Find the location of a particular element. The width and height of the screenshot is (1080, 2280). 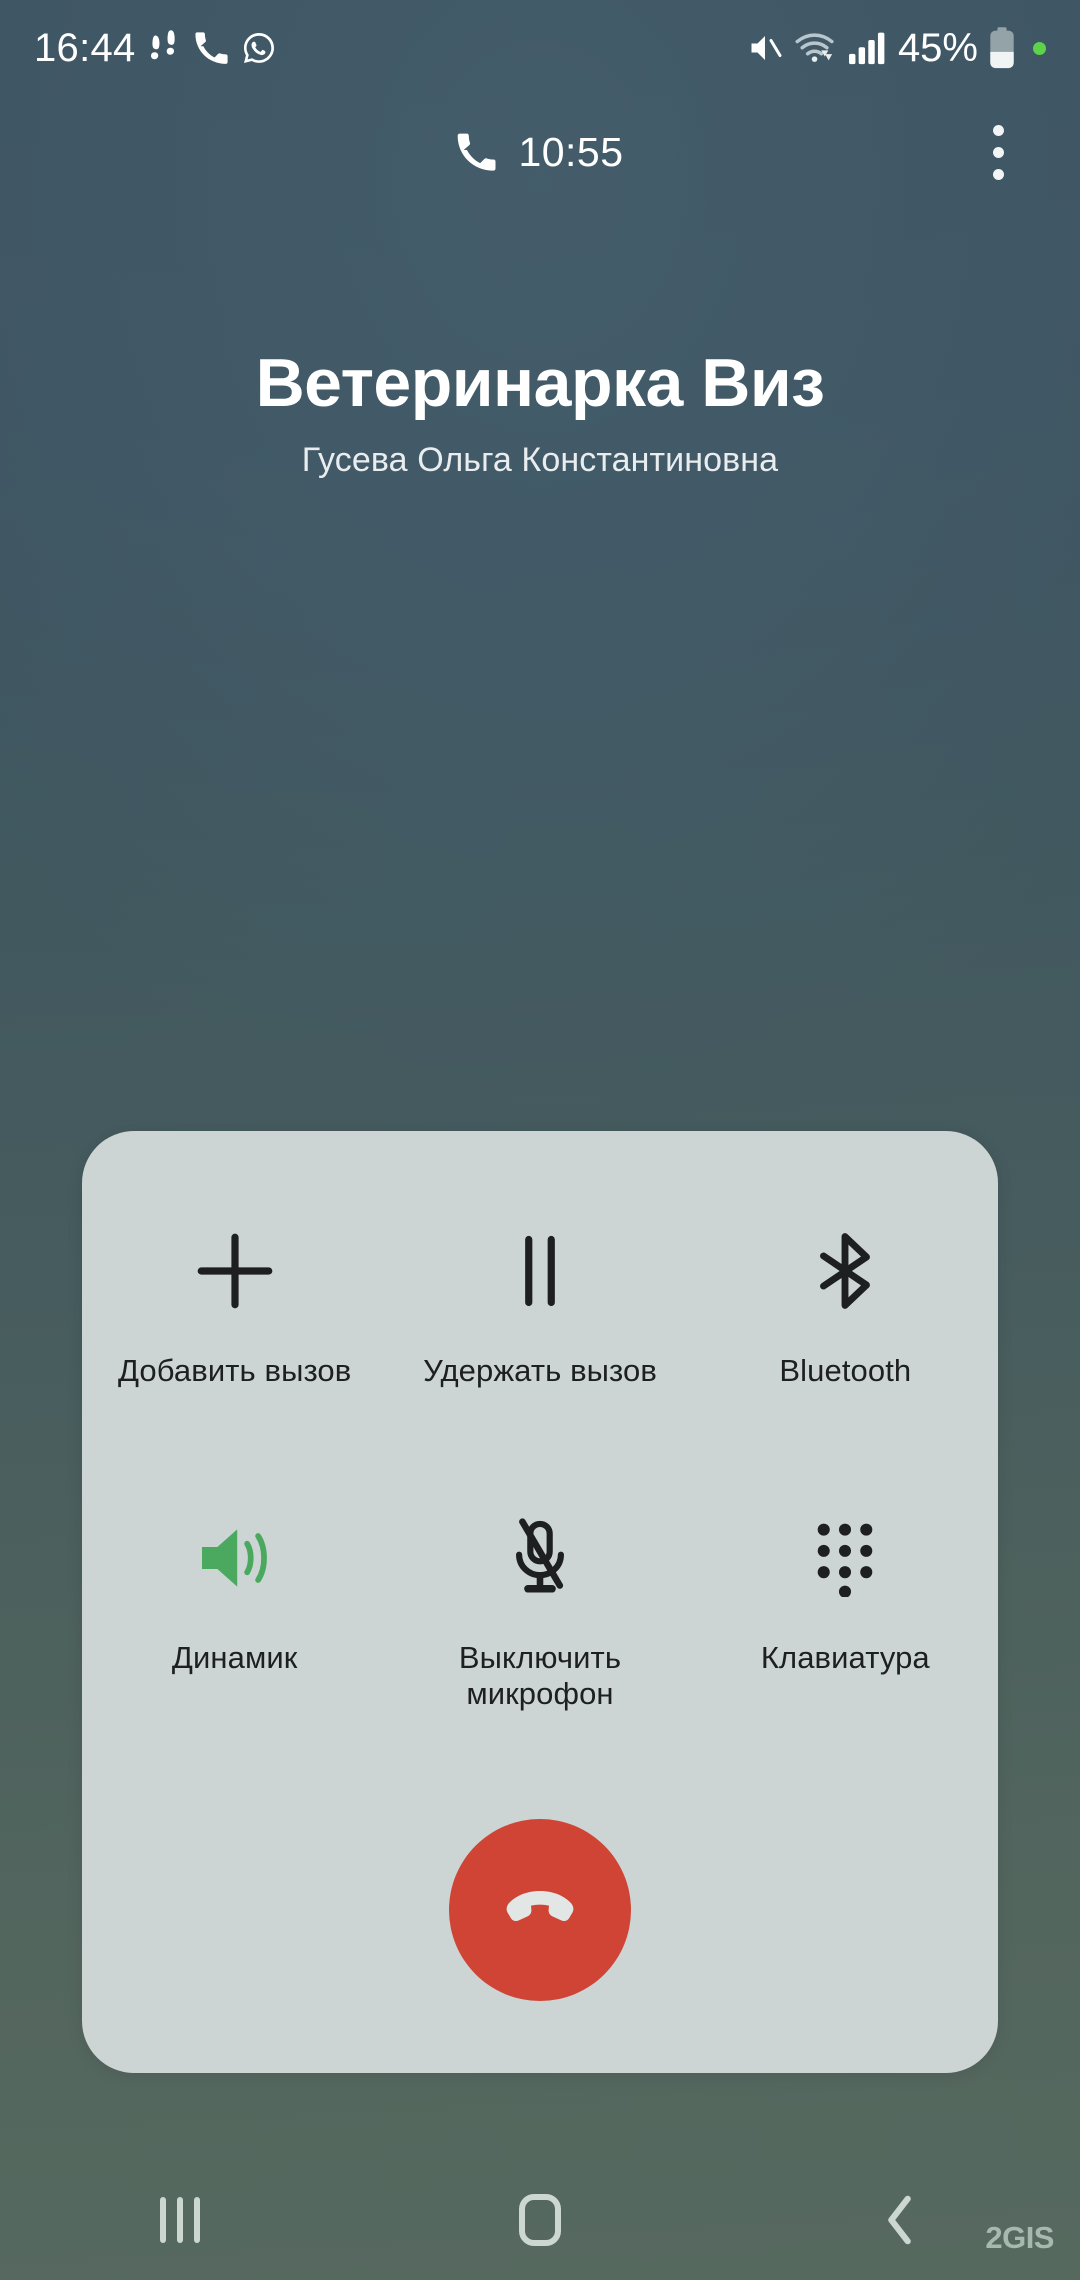

bluetooth-button: Bluetooth is located at coordinates (845, 1291).